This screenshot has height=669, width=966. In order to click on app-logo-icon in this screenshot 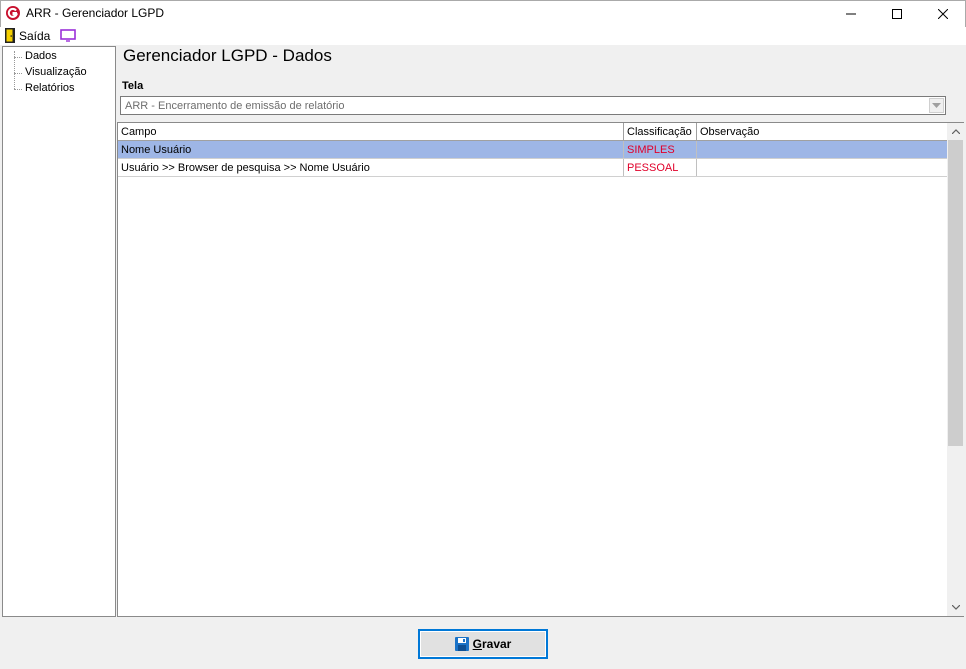, I will do `click(13, 13)`.